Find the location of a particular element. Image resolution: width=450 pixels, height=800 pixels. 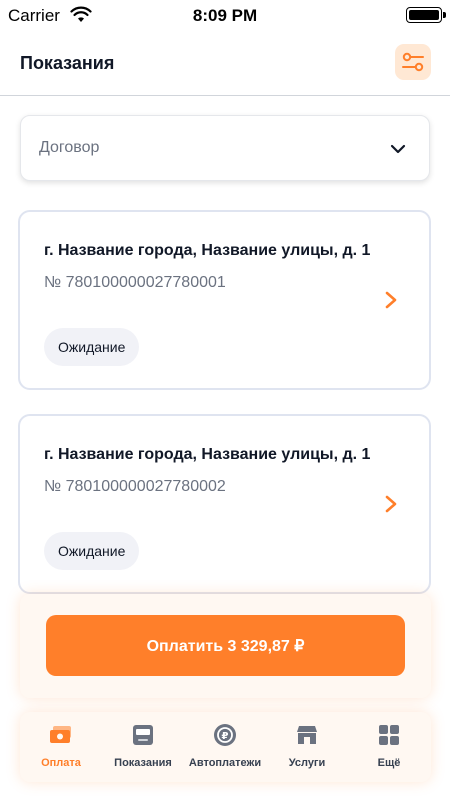

header: Показания is located at coordinates (225, 63).